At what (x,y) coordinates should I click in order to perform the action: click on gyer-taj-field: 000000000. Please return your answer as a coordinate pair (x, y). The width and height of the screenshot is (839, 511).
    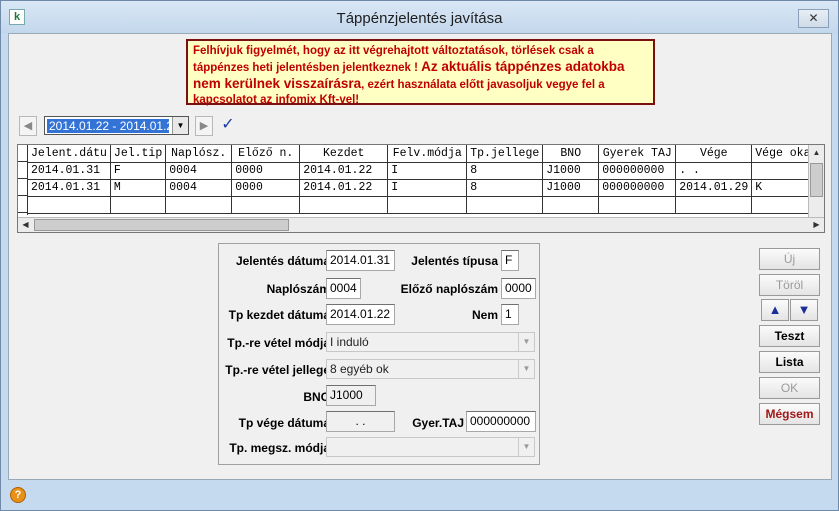
    Looking at the image, I should click on (501, 421).